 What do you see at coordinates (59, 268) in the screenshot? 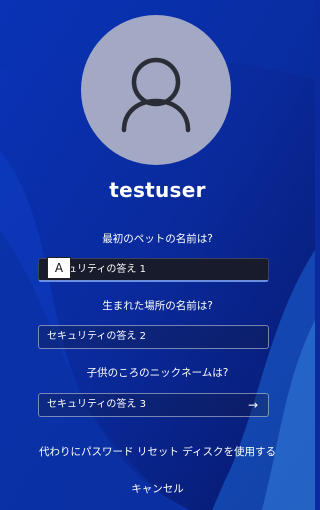
I see `keyboard-hint-badge: A` at bounding box center [59, 268].